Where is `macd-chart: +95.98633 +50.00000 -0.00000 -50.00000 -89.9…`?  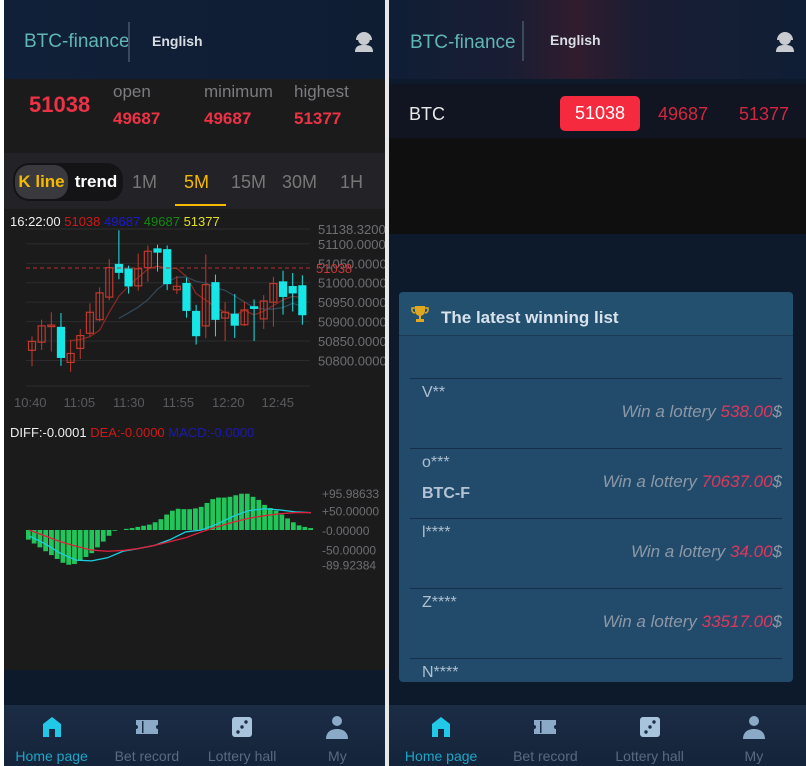 macd-chart: +95.98633 +50.00000 -0.00000 -50.00000 -89.9… is located at coordinates (194, 530).